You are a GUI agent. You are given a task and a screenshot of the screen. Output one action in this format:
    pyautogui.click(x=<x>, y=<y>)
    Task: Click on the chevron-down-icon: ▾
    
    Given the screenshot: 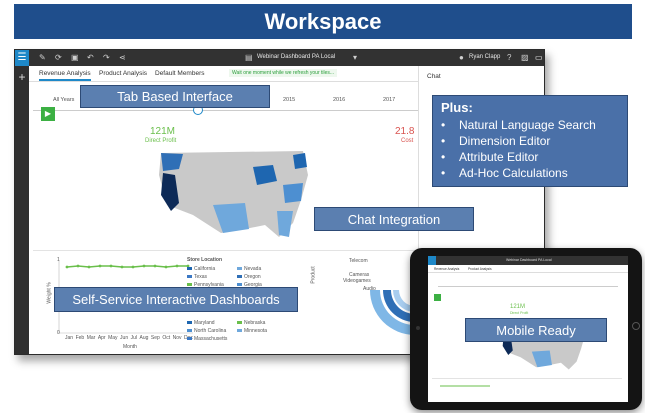 What is the action you would take?
    pyautogui.click(x=355, y=57)
    